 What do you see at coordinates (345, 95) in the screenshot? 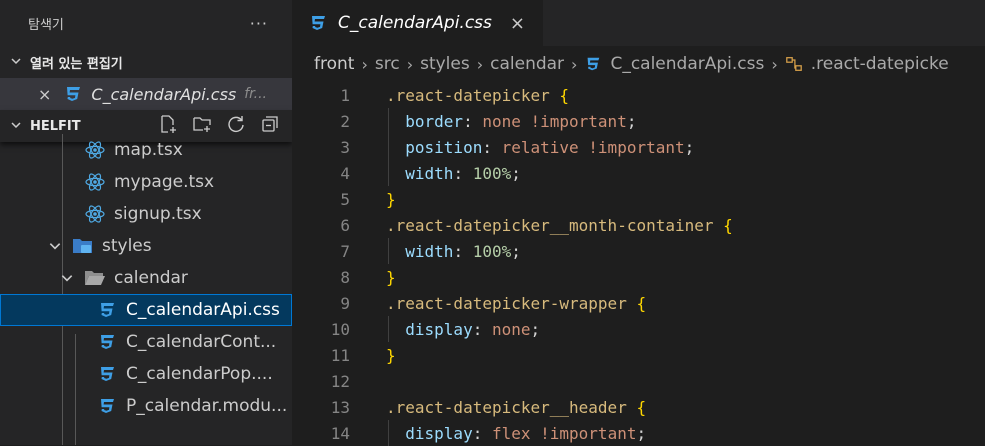
I see `line-number: 1` at bounding box center [345, 95].